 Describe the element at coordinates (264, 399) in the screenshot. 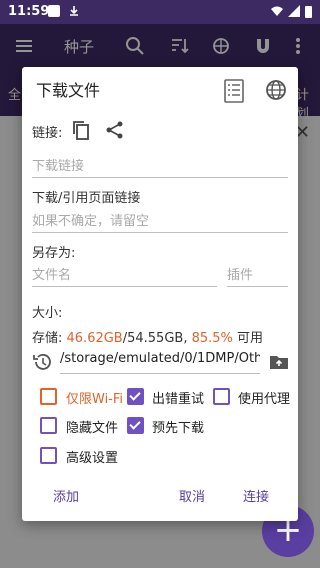

I see `proxy-label: 使用代理` at that location.